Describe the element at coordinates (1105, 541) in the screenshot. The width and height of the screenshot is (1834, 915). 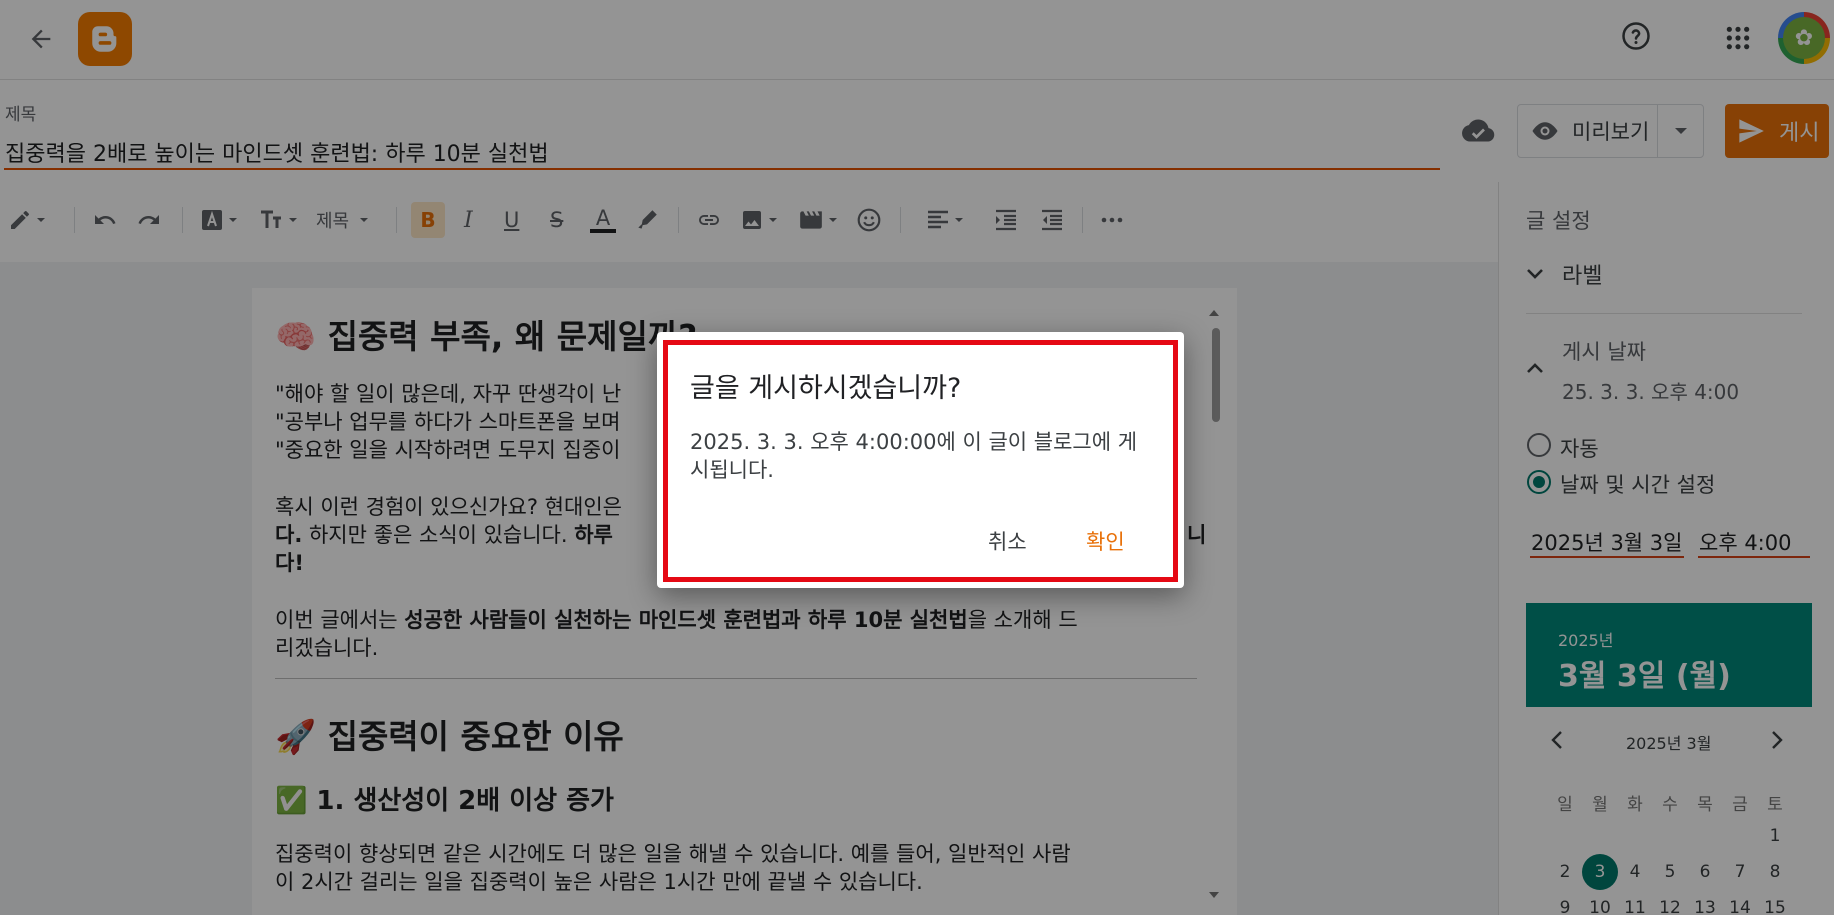
I see `confirm-button: 확인` at that location.